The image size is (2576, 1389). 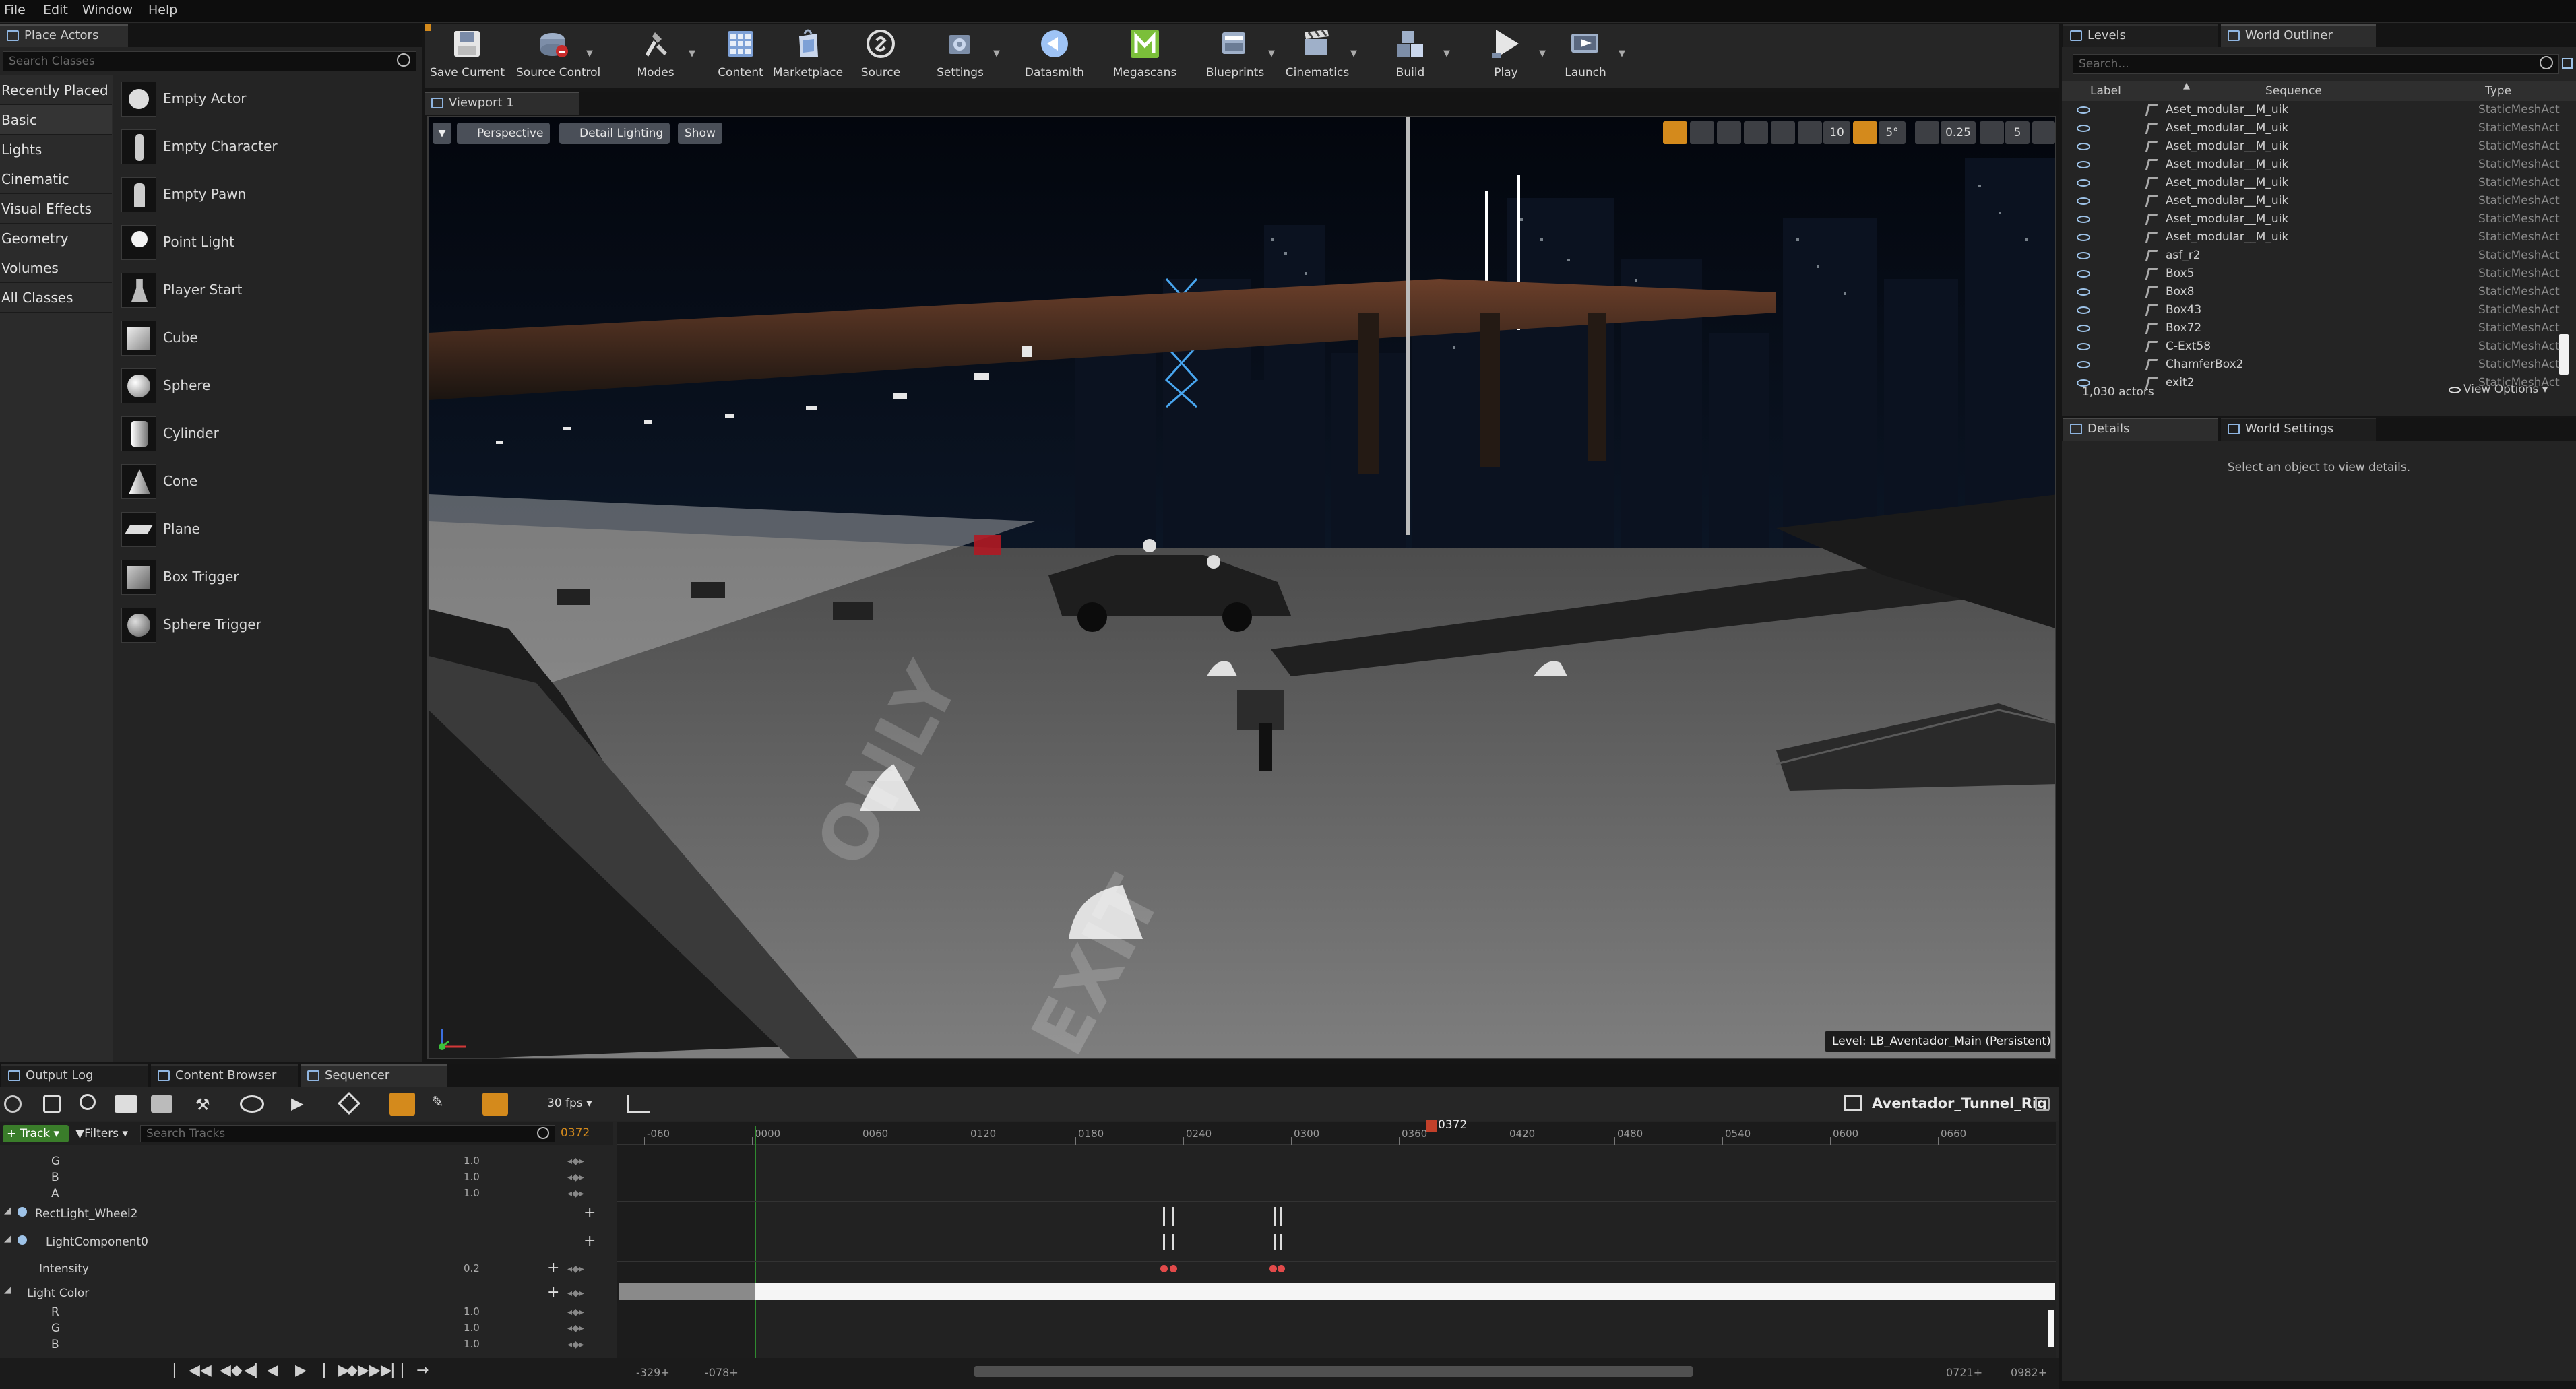 I want to click on category-recently-placed: Recently Placed, so click(x=56, y=90).